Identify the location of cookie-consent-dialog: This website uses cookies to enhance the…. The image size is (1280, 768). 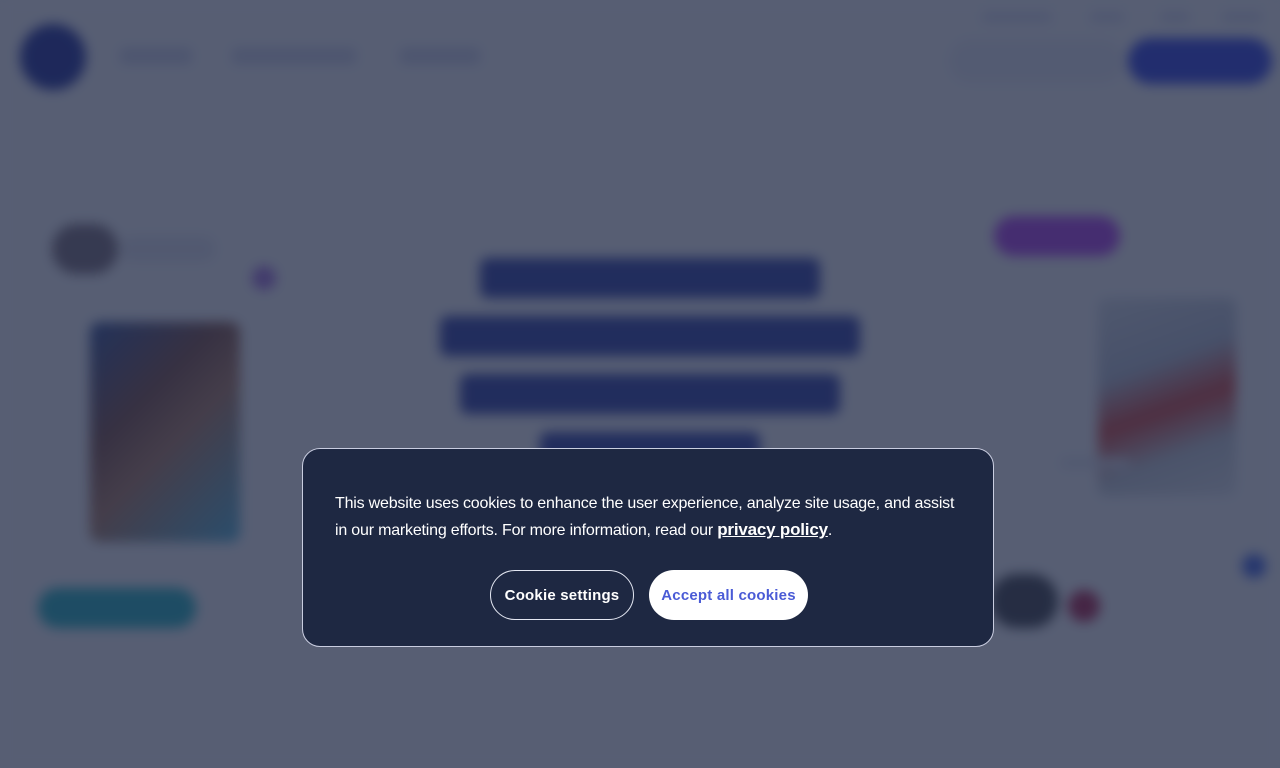
(648, 547).